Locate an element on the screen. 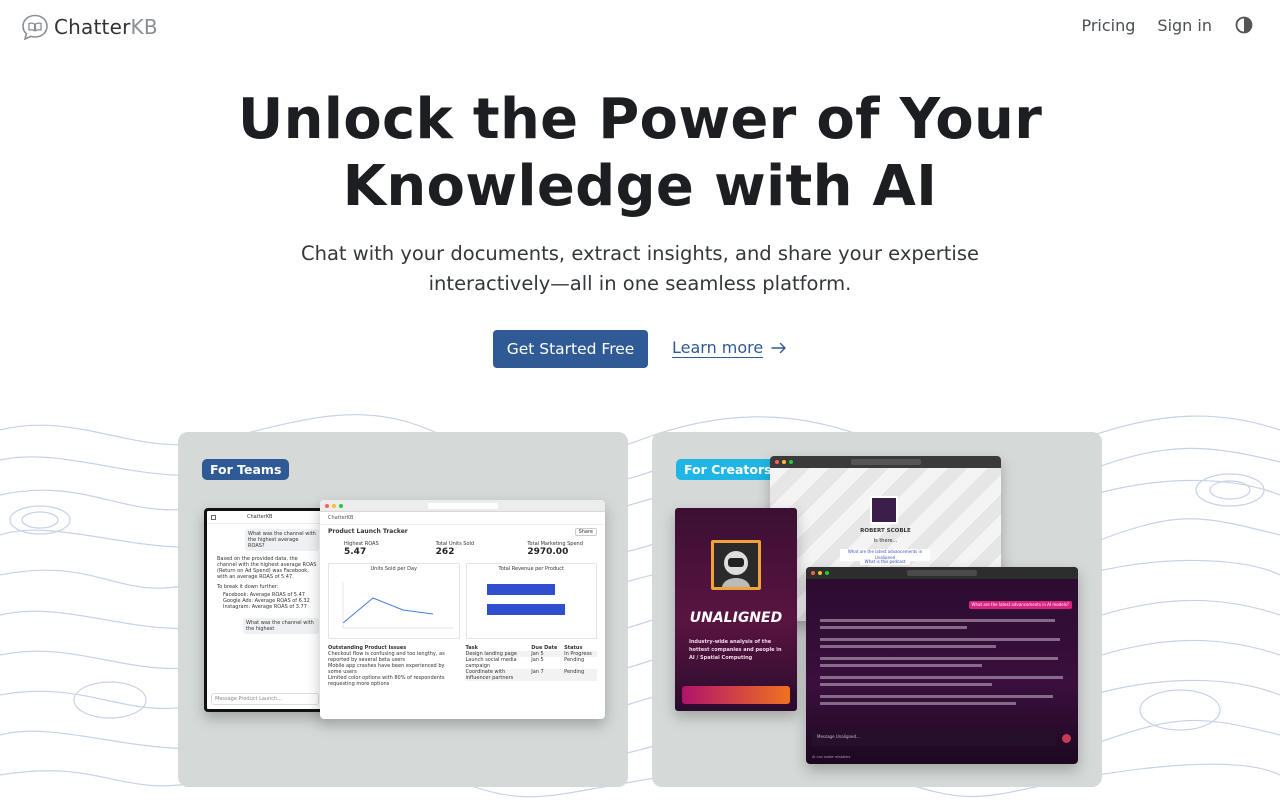  dark-answer-text is located at coordinates (942, 662).